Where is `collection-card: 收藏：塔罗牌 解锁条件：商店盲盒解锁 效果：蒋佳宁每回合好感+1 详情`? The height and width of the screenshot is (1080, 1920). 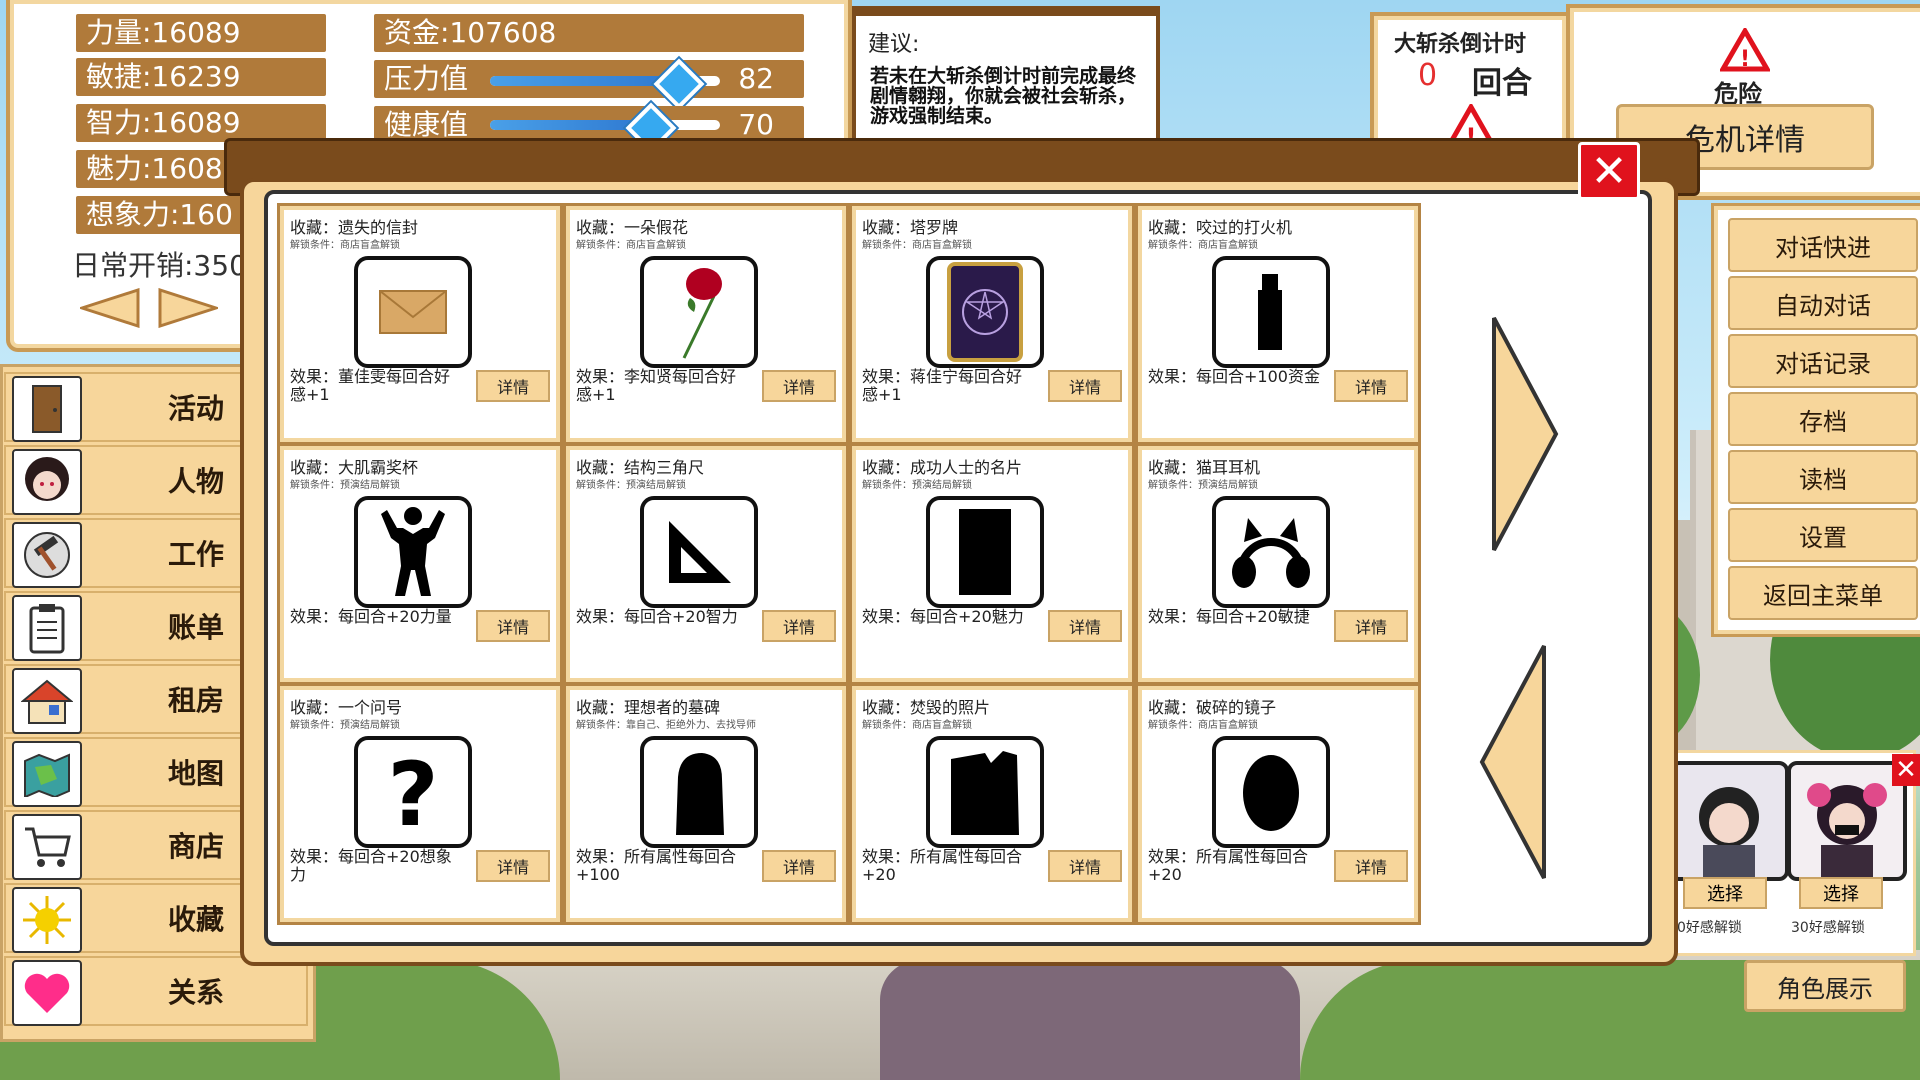
collection-card: 收藏：塔罗牌 解锁条件：商店盲盒解锁 效果：蒋佳宁每回合好感+1 详情 is located at coordinates (992, 324).